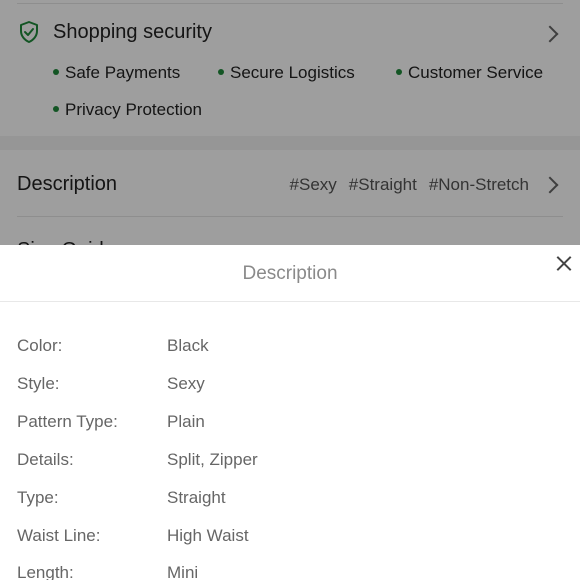  Describe the element at coordinates (290, 507) in the screenshot. I see `attribute-row: Type: Straight` at that location.